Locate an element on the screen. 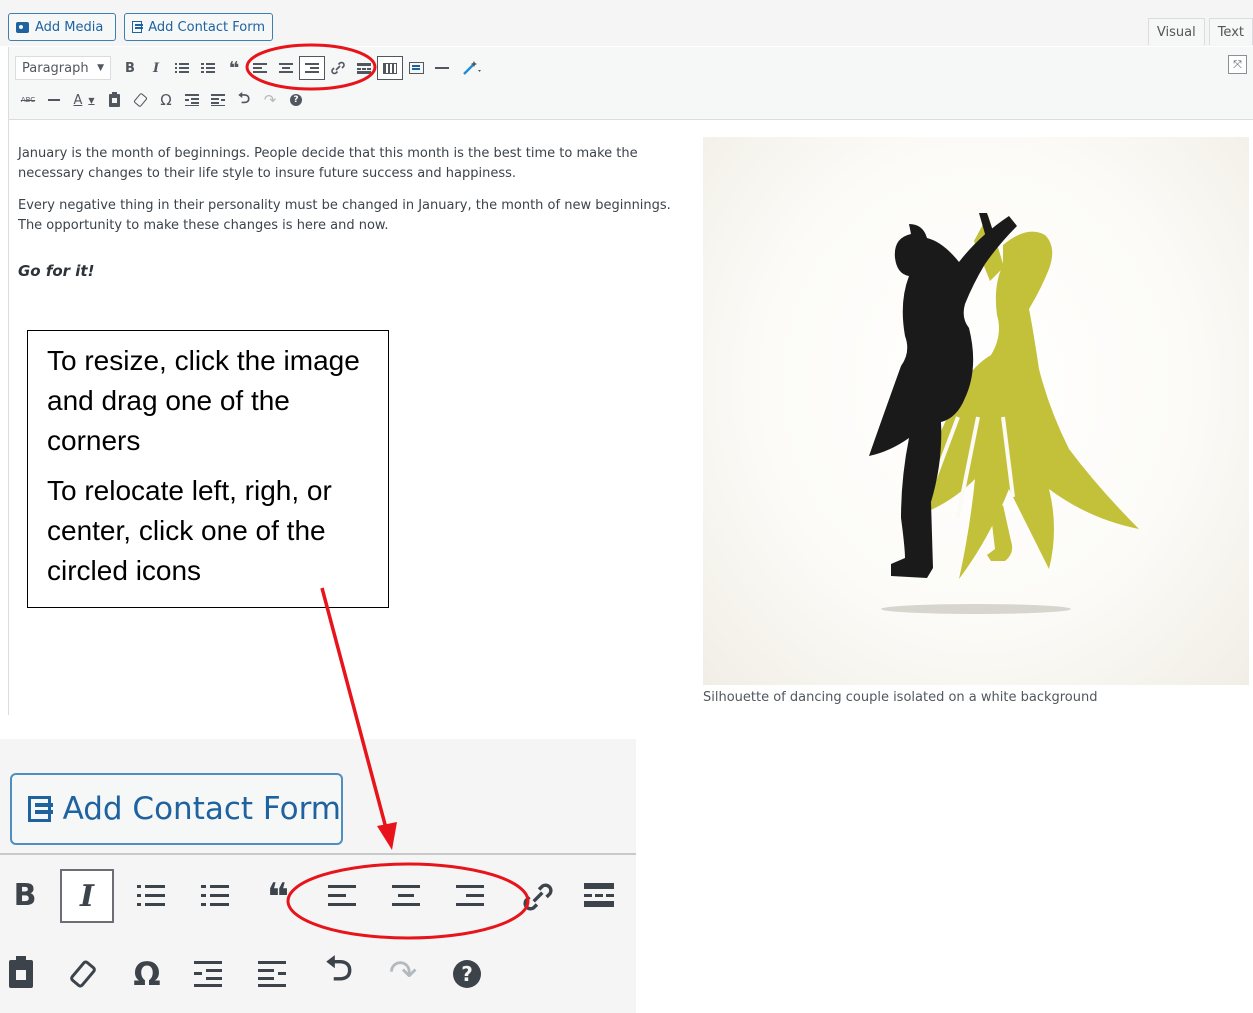 The image size is (1253, 1013). tab-text: Text is located at coordinates (1230, 31).